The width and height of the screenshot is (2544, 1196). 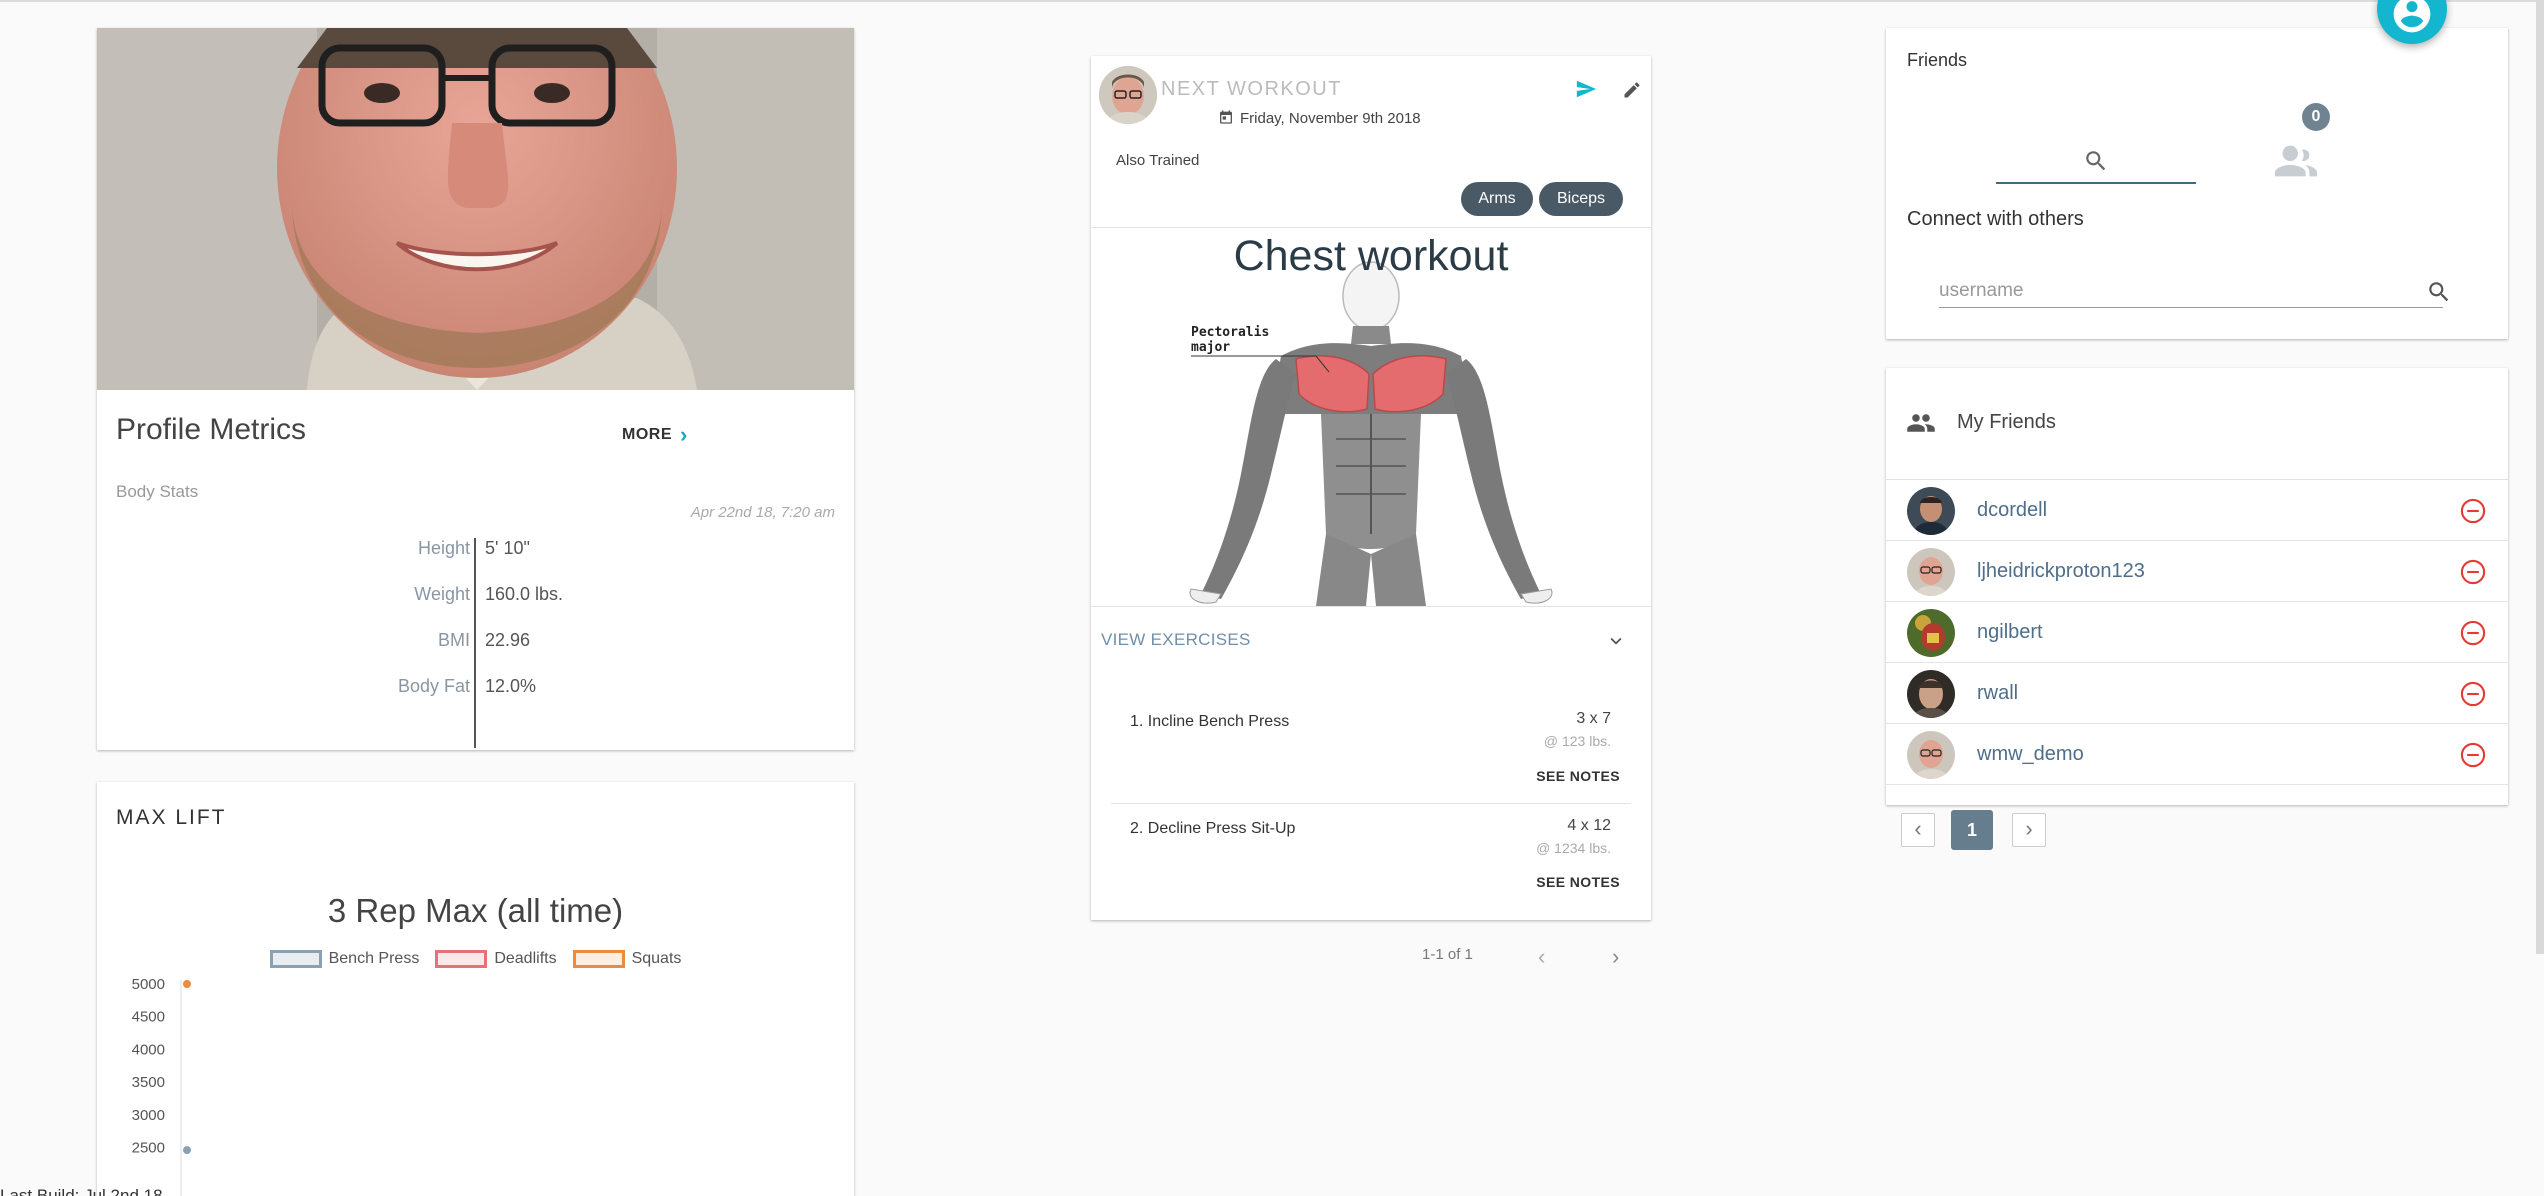 I want to click on chart-title: 3 Rep Max (all time), so click(x=475, y=910).